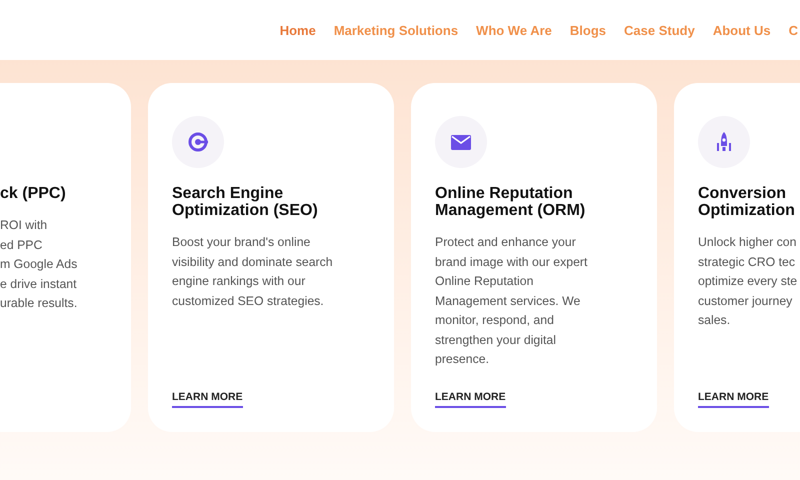 The image size is (800, 480). What do you see at coordinates (747, 202) in the screenshot?
I see `card-title: Conversion Optimization` at bounding box center [747, 202].